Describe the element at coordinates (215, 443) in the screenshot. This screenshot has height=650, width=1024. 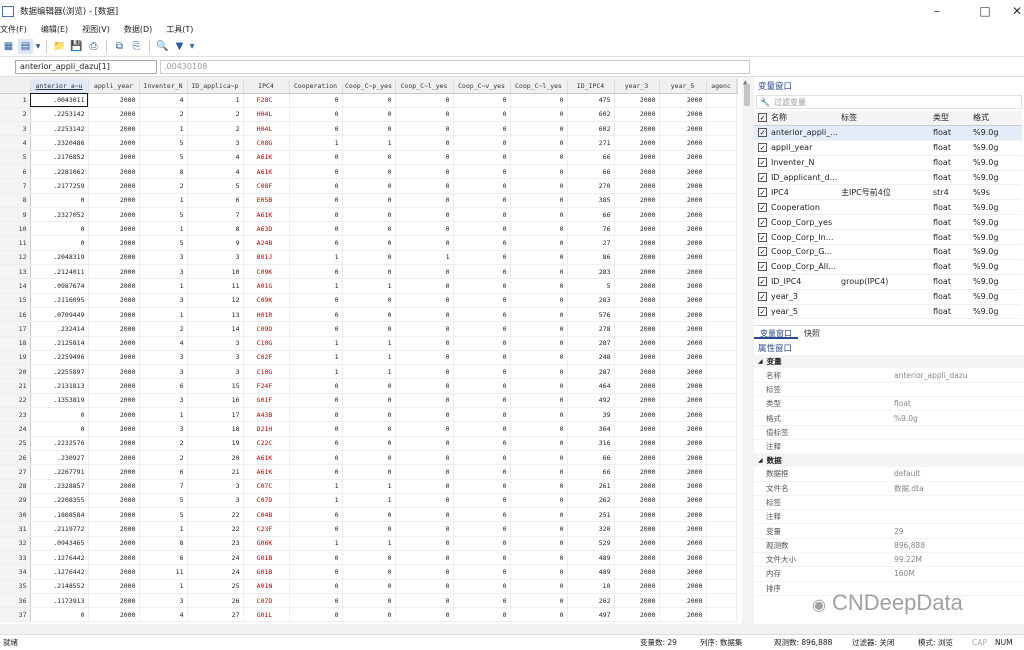
I see `table-cell: 19` at that location.